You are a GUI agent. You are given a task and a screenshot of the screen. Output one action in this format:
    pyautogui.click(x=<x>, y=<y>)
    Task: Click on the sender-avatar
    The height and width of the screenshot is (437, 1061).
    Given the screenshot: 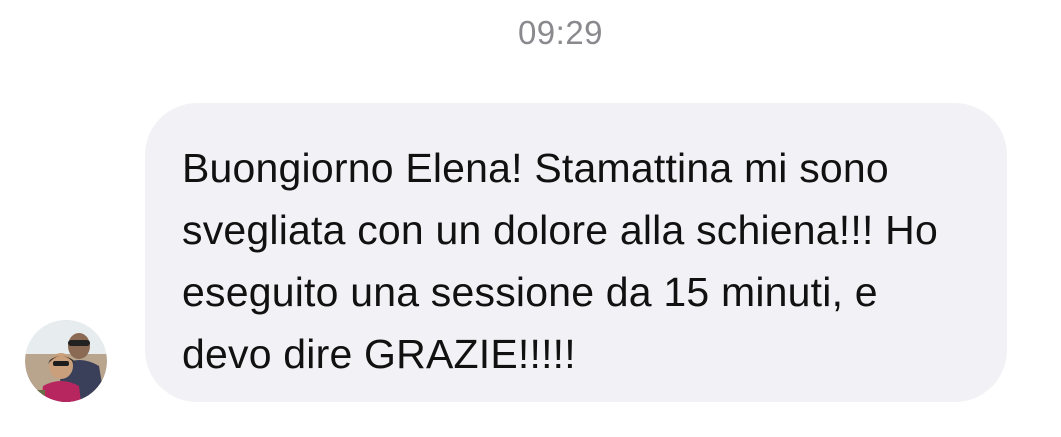 What is the action you would take?
    pyautogui.click(x=66, y=361)
    